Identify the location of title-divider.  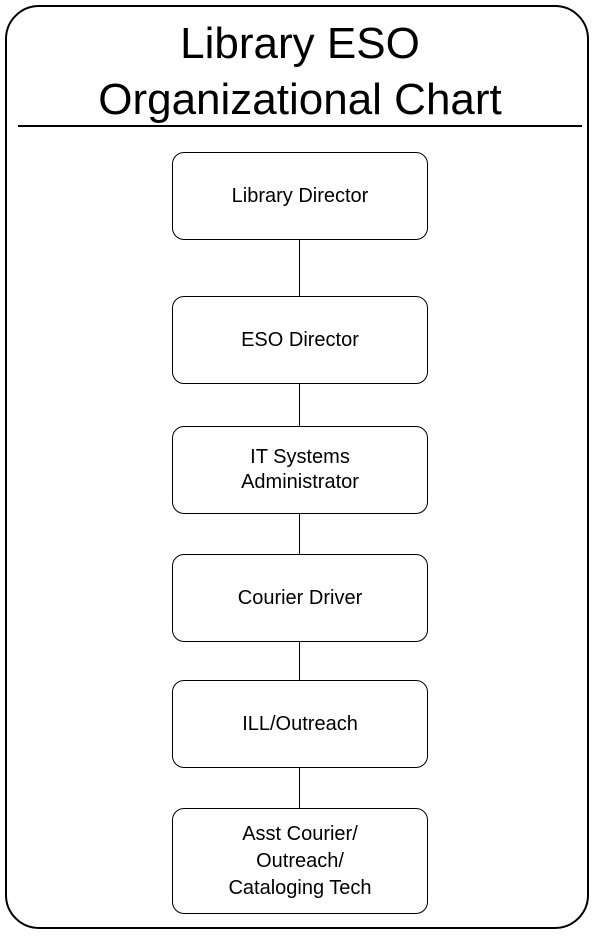
(300, 126).